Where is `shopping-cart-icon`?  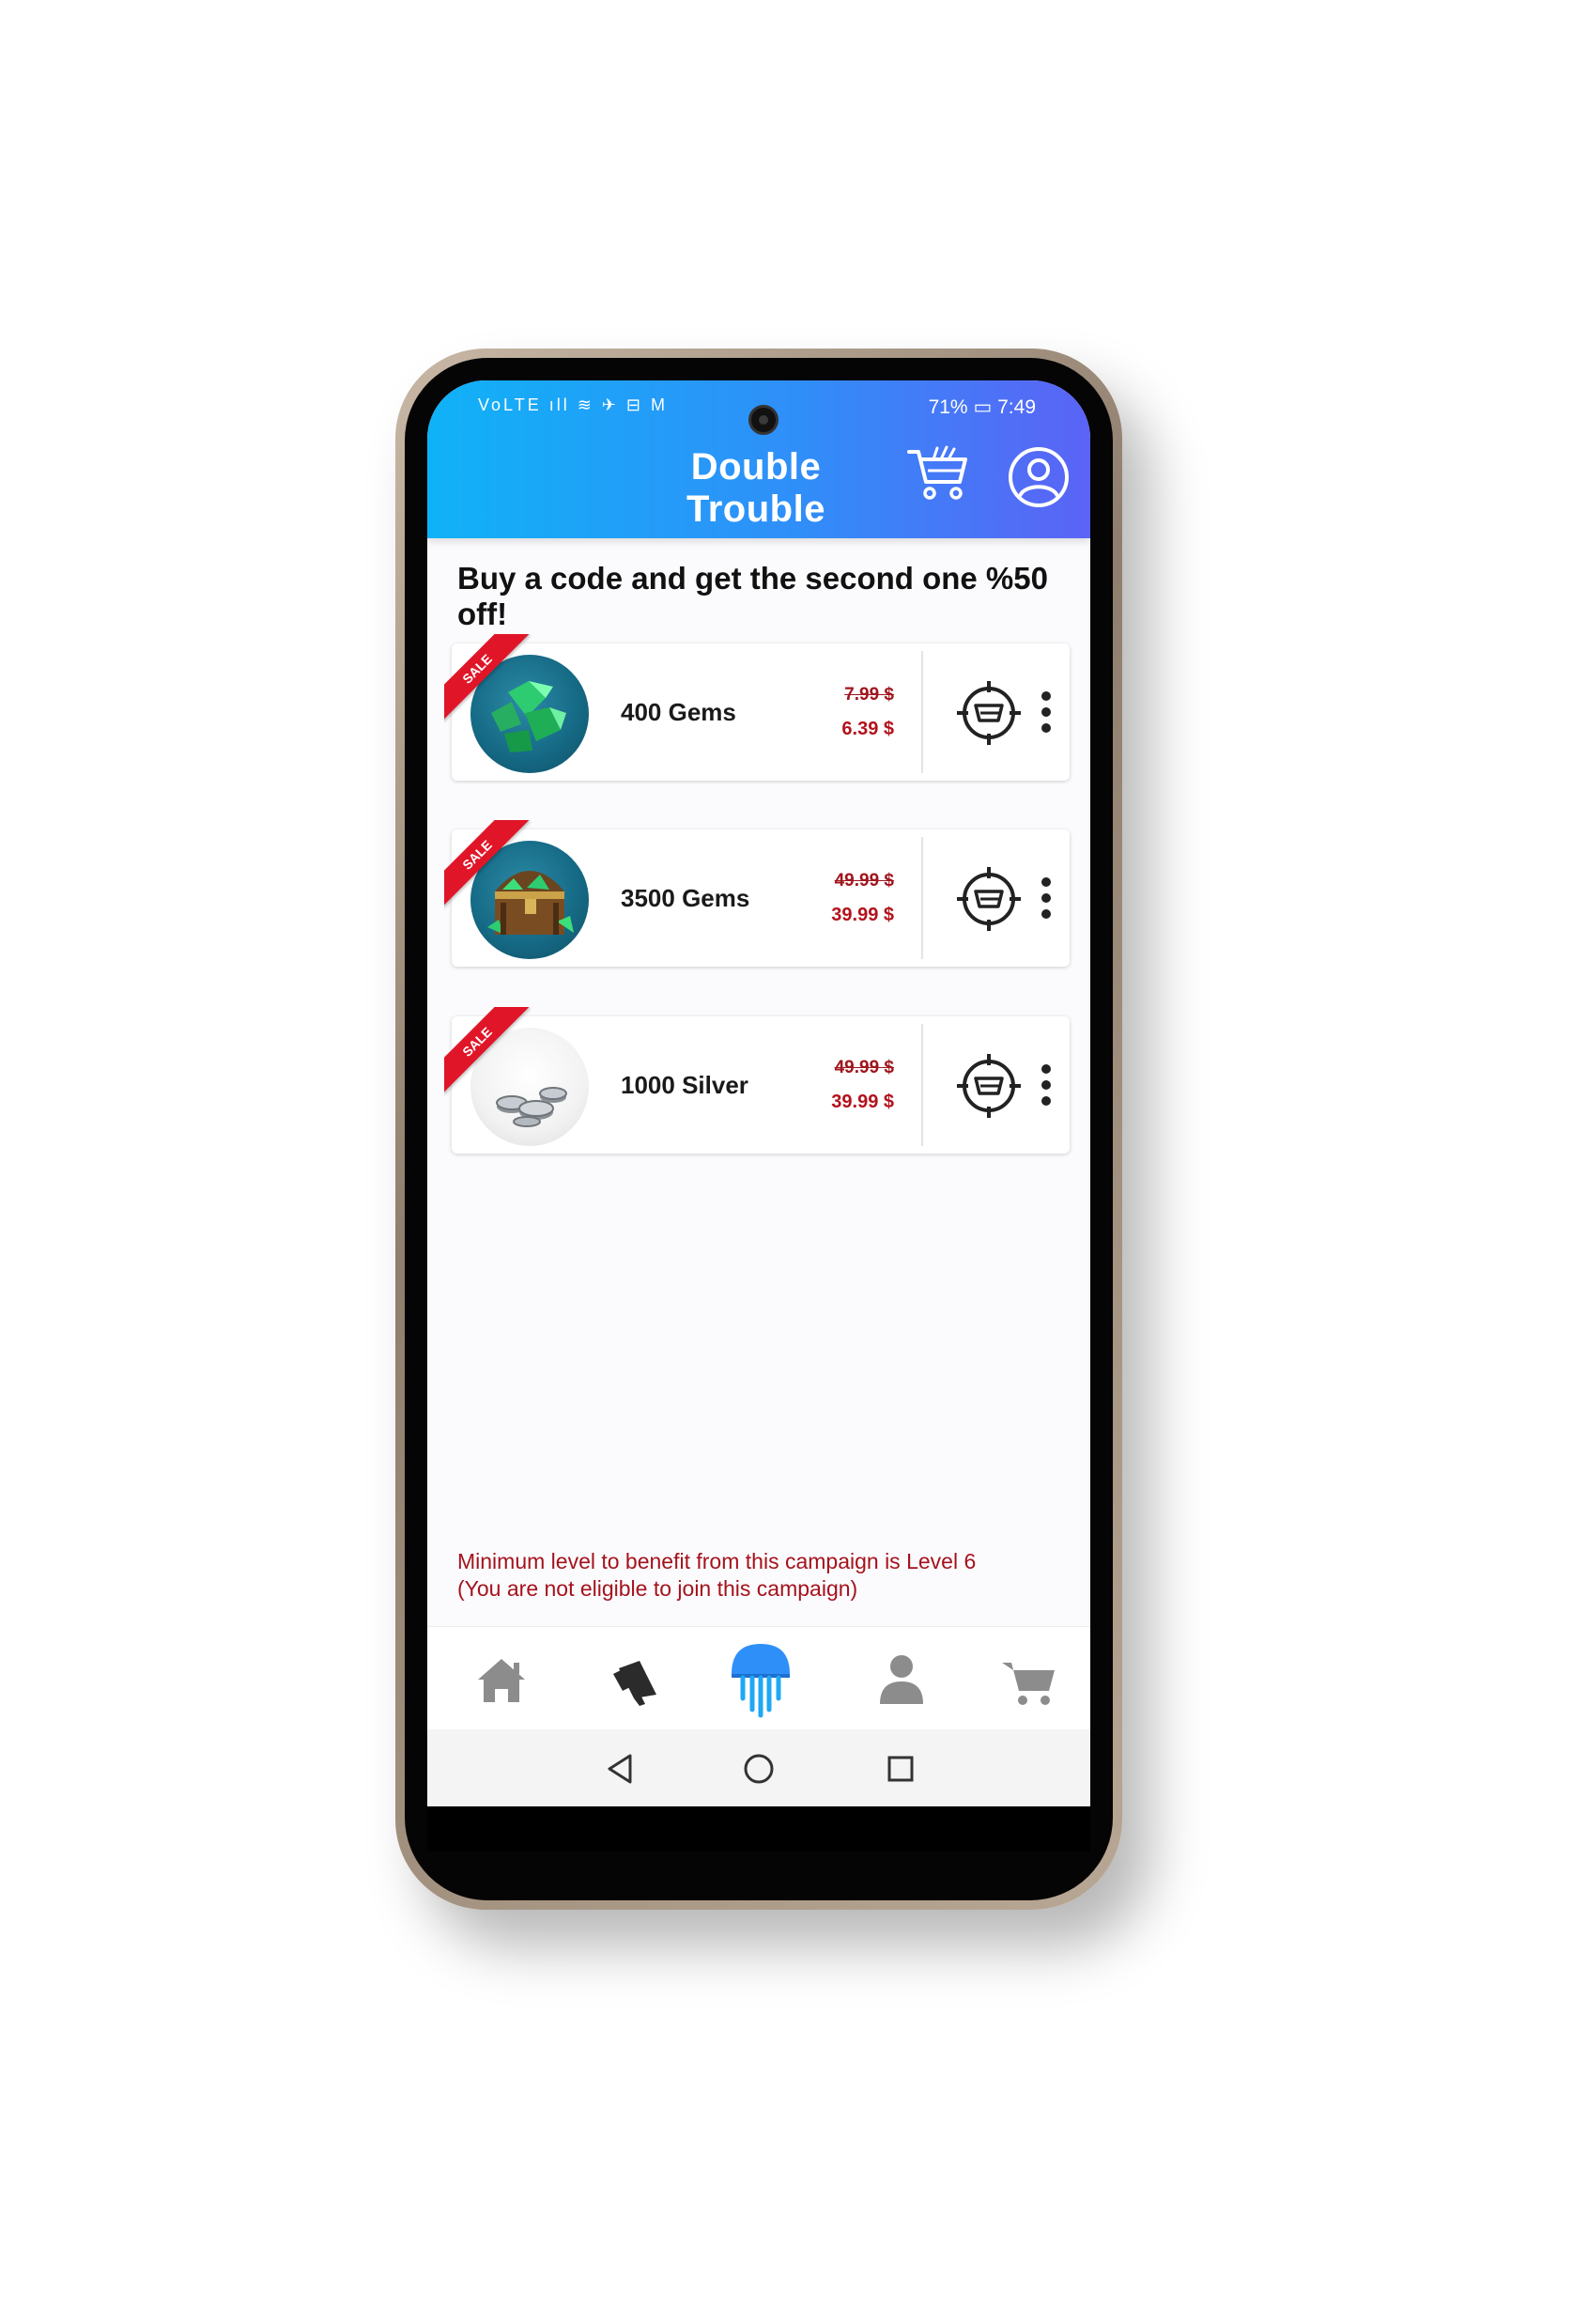
shopping-cart-icon is located at coordinates (939, 473).